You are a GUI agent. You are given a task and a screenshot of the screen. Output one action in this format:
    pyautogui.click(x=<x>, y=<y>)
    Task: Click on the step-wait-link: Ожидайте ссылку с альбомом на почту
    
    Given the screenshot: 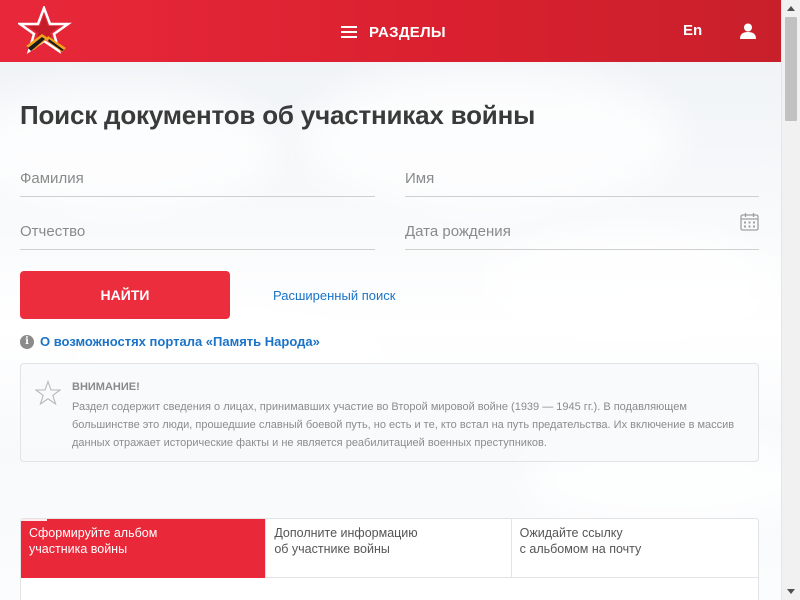 What is the action you would take?
    pyautogui.click(x=635, y=548)
    